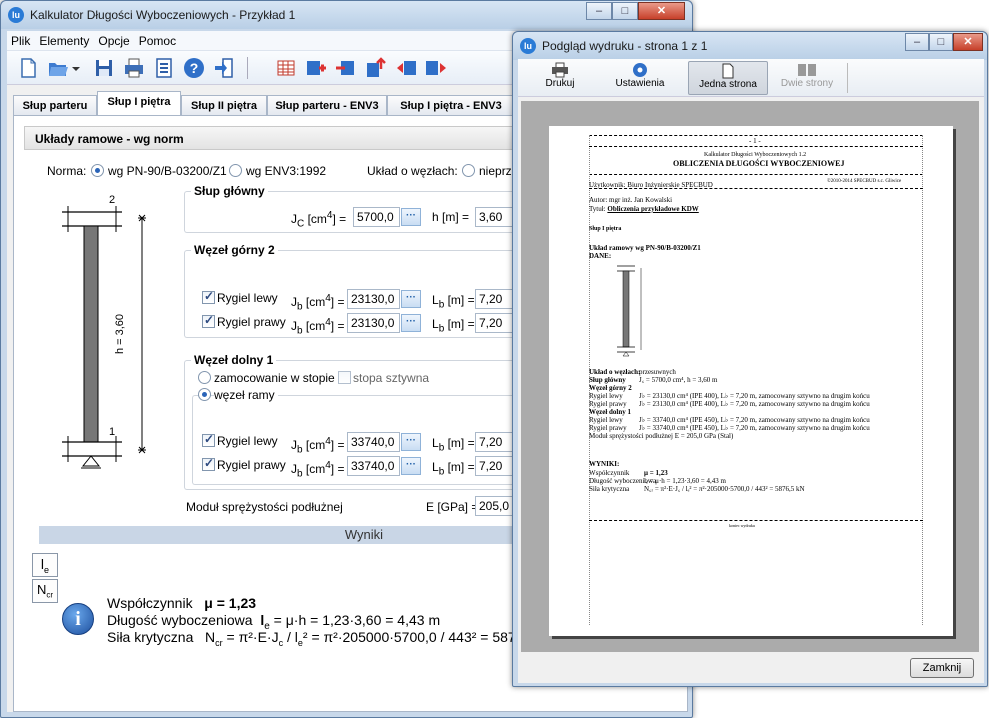 The image size is (989, 718). Describe the element at coordinates (21, 39) in the screenshot. I see `menu-plik: Plik` at that location.